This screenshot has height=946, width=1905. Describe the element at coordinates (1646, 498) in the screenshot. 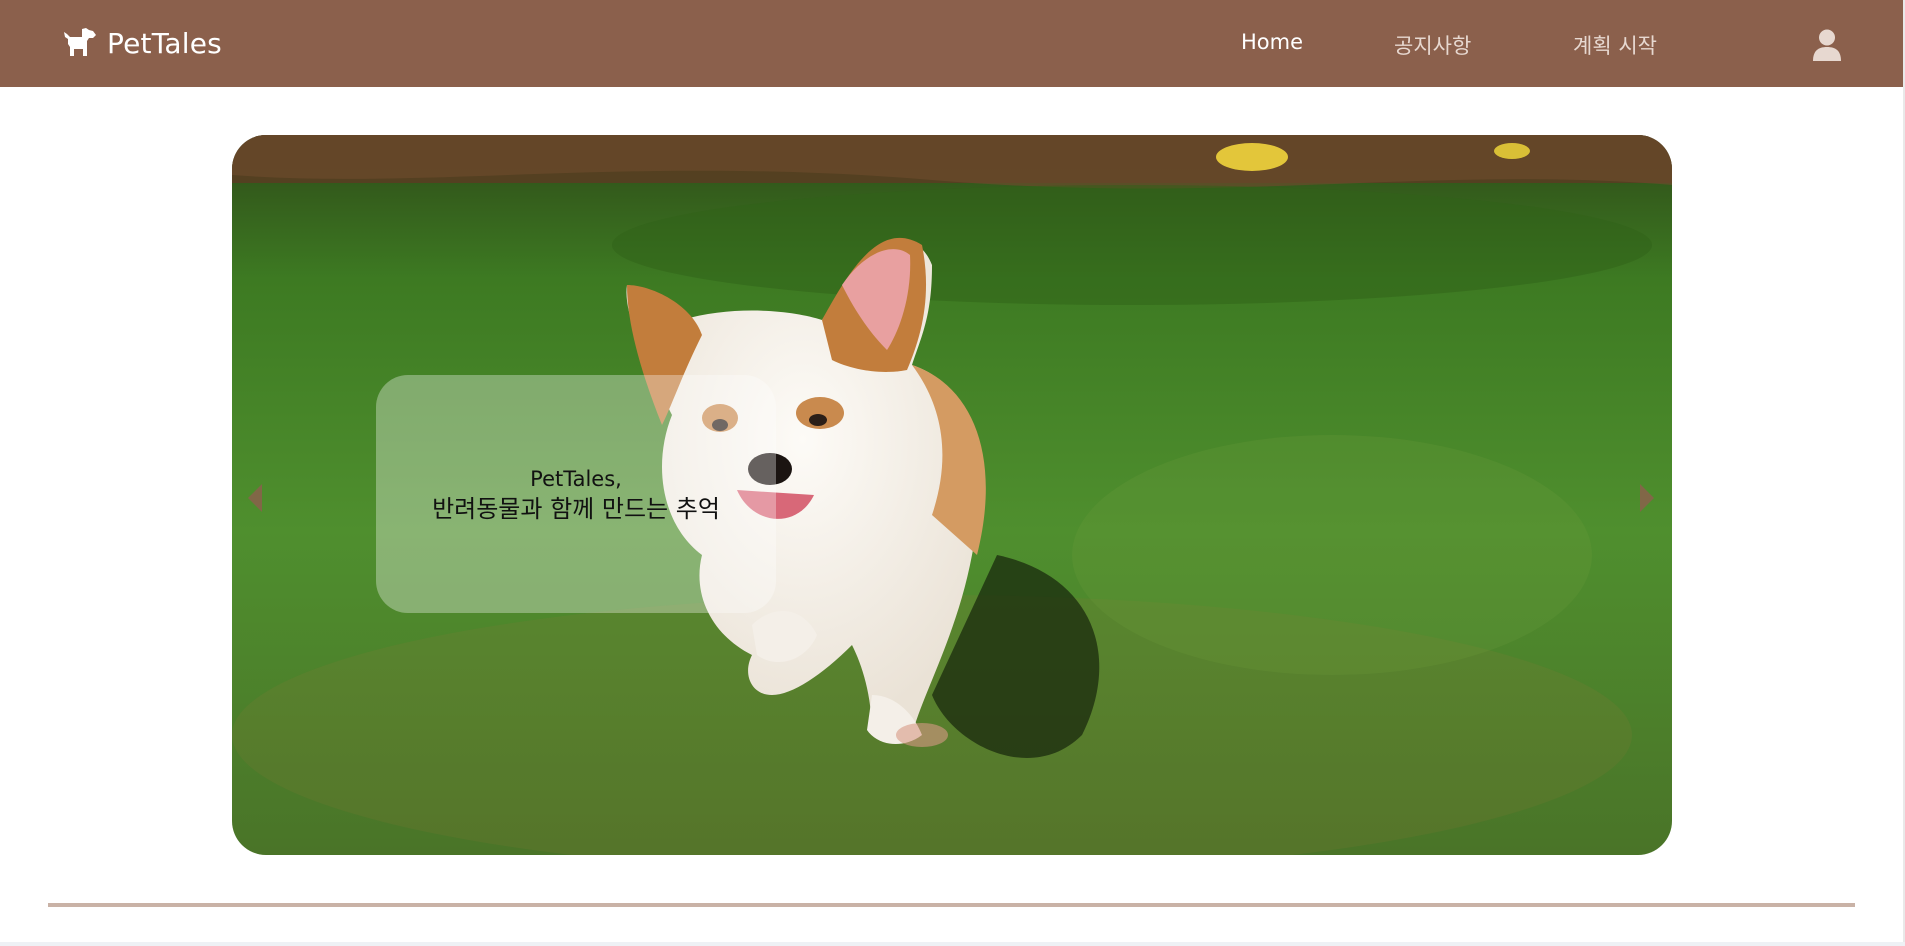

I see `caret-right-icon` at that location.